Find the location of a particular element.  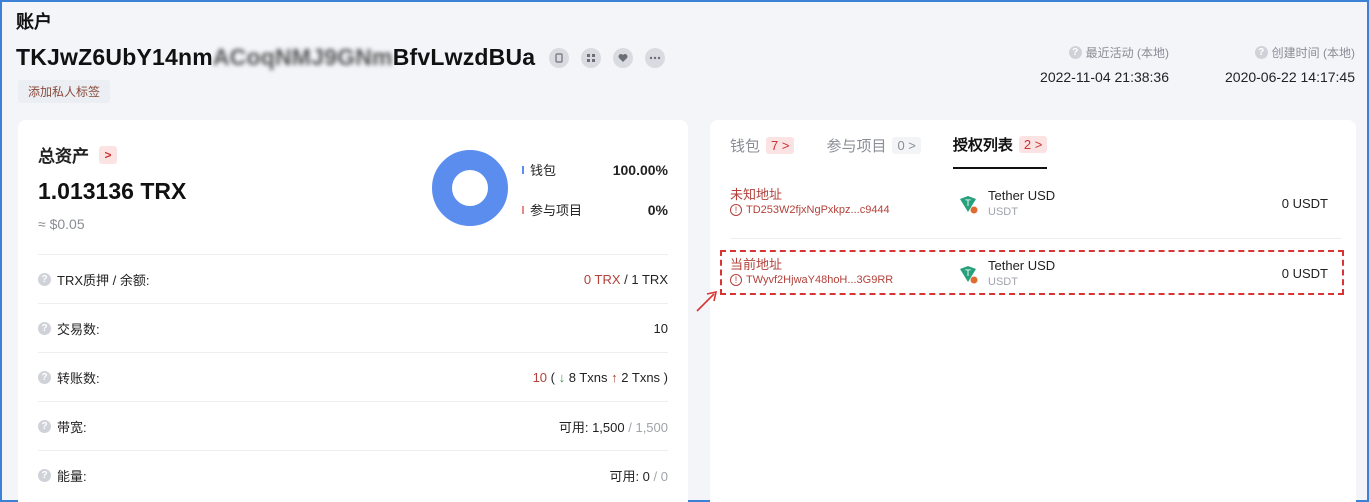

stat-row-transfers: ? 转账数: 10 ( ↓ 8 Txns ↑ 2 Txns ) is located at coordinates (353, 376).